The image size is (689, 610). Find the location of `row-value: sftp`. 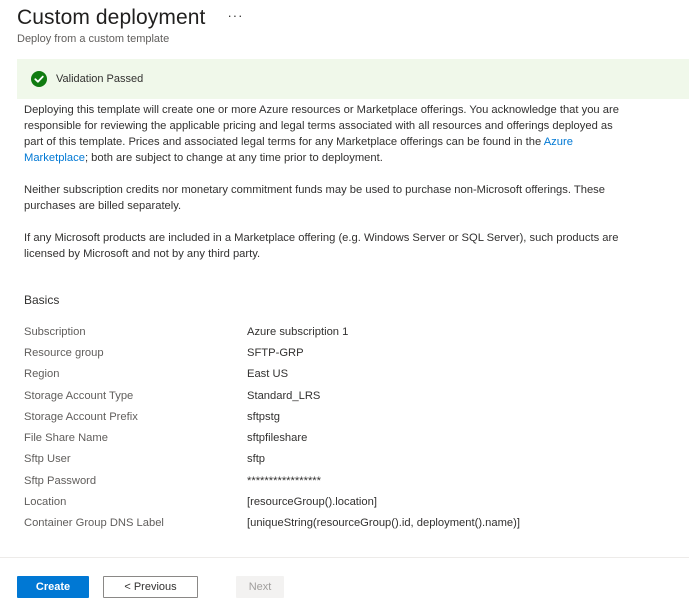

row-value: sftp is located at coordinates (256, 459).